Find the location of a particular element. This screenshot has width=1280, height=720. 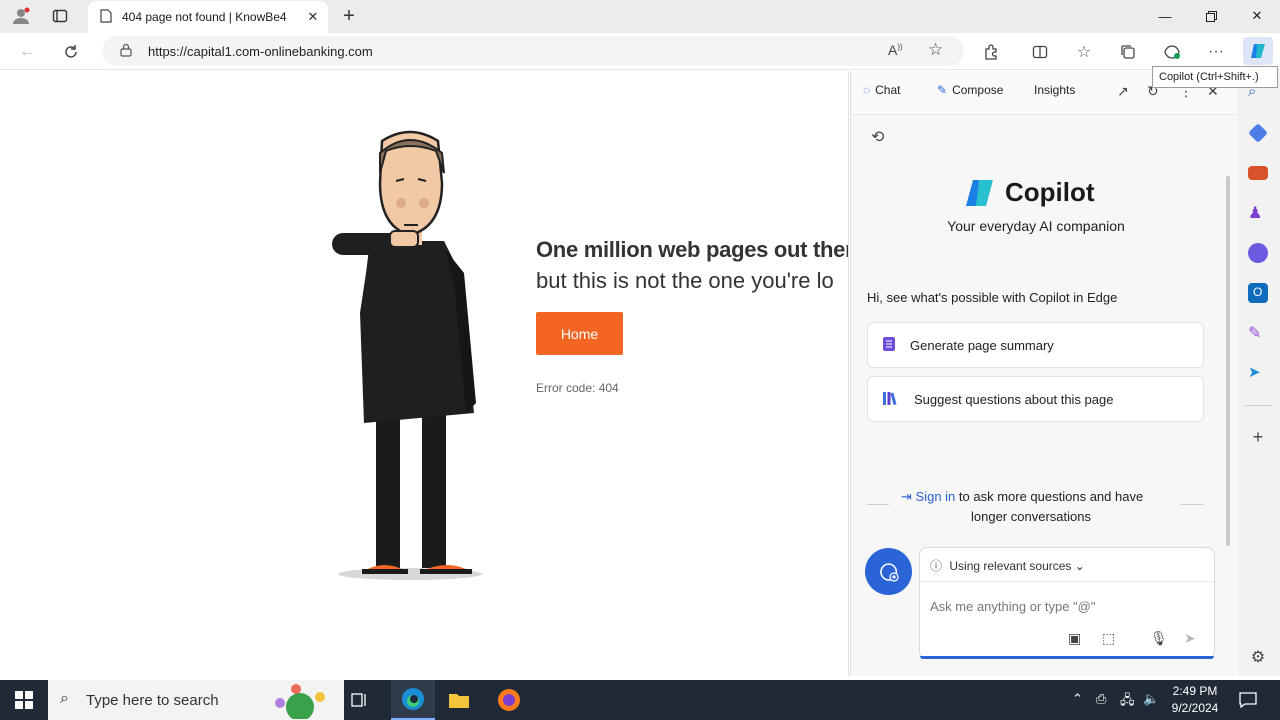

browser-essentials-icon is located at coordinates (1172, 52).